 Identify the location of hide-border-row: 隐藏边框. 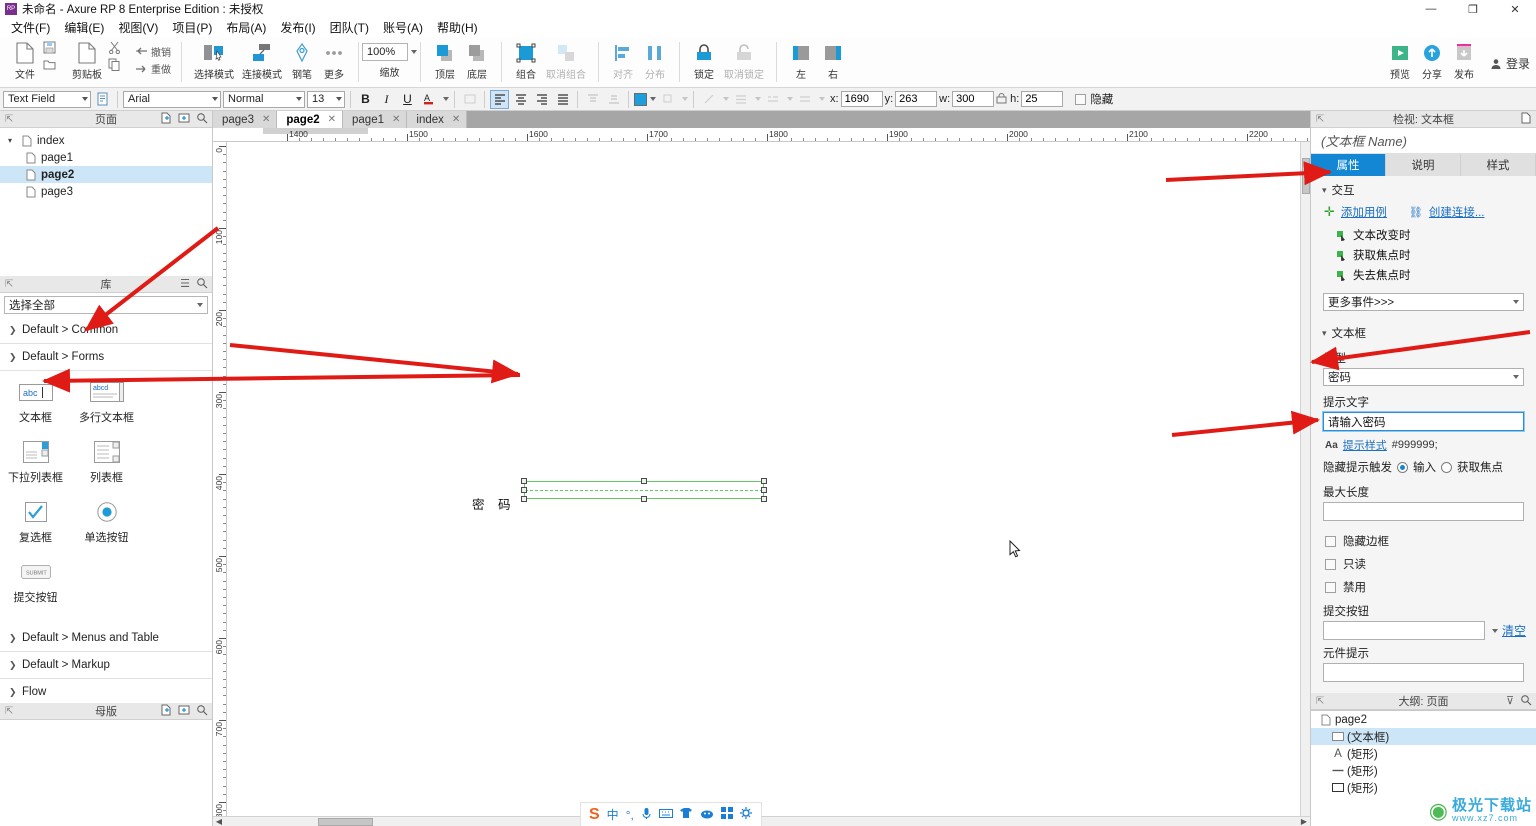
(1423, 540).